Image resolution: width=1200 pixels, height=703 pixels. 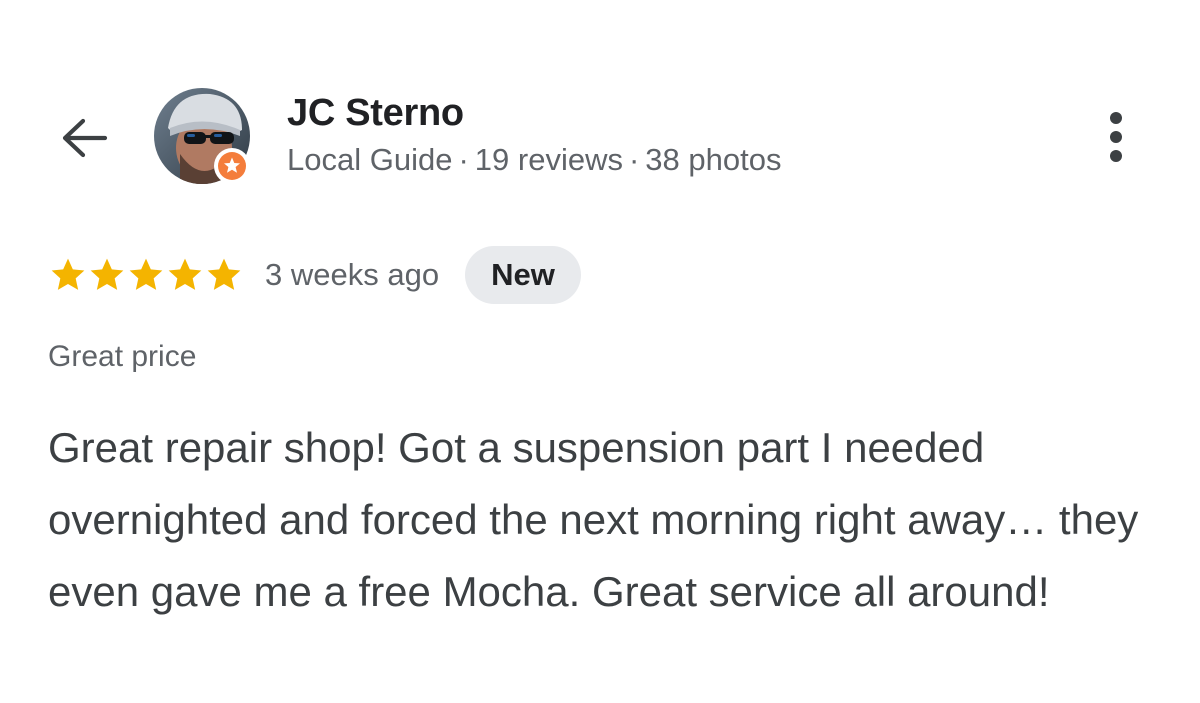 I want to click on photo-count: 38 photos, so click(x=713, y=159).